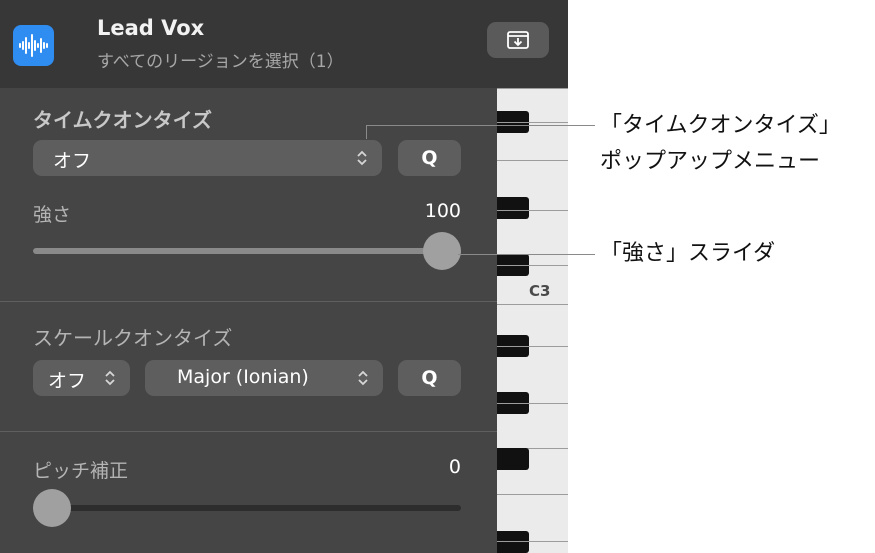 The width and height of the screenshot is (875, 553). Describe the element at coordinates (688, 253) in the screenshot. I see `slider-callout: 「強さ」スライダ` at that location.